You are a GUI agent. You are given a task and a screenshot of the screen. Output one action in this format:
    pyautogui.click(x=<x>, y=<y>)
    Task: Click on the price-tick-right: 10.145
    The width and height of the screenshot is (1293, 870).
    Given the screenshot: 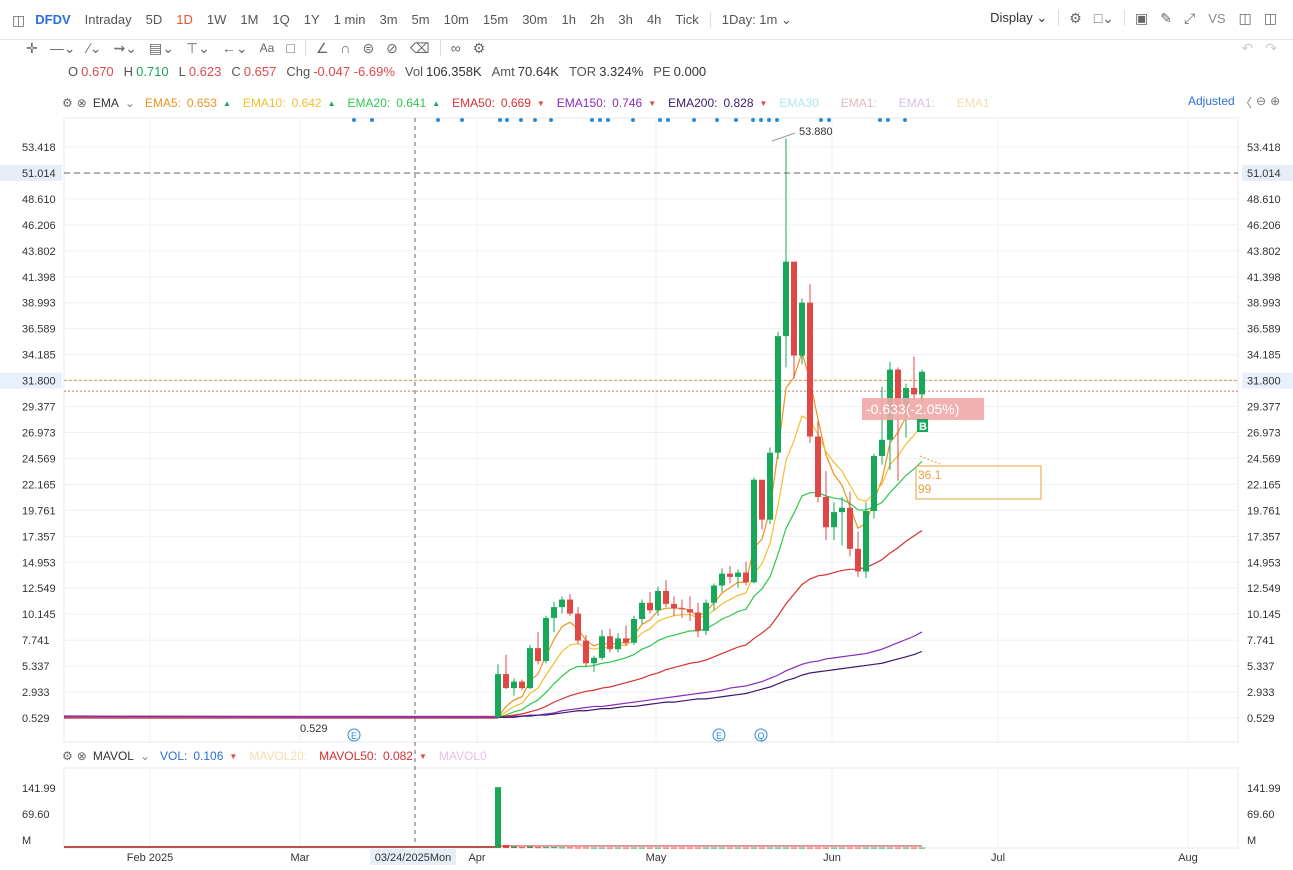 What is the action you would take?
    pyautogui.click(x=1264, y=615)
    